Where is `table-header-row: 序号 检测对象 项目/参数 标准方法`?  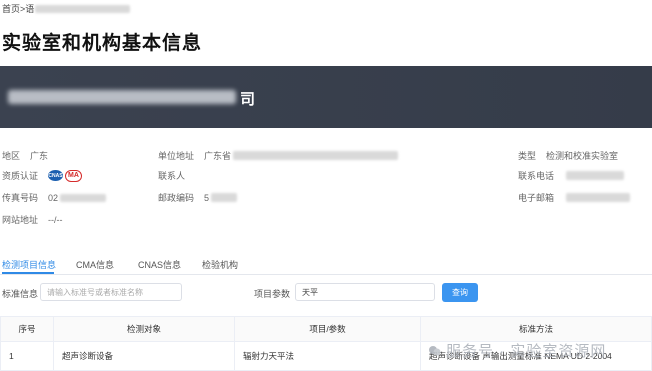 table-header-row: 序号 检测对象 项目/参数 标准方法 is located at coordinates (326, 329).